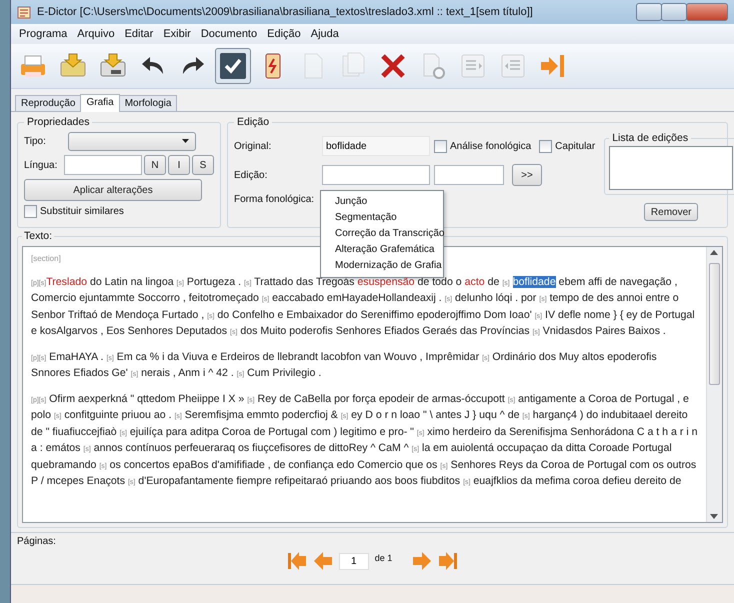 The image size is (734, 603). What do you see at coordinates (132, 141) in the screenshot?
I see `type-dropdown` at bounding box center [132, 141].